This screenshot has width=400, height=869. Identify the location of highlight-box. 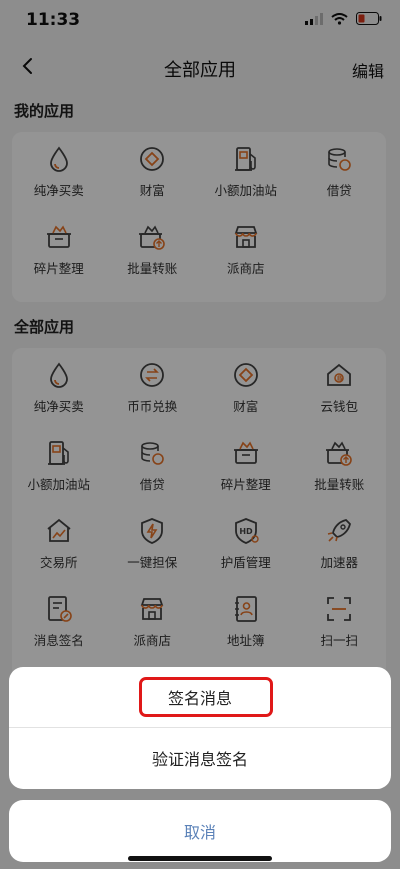
(206, 697).